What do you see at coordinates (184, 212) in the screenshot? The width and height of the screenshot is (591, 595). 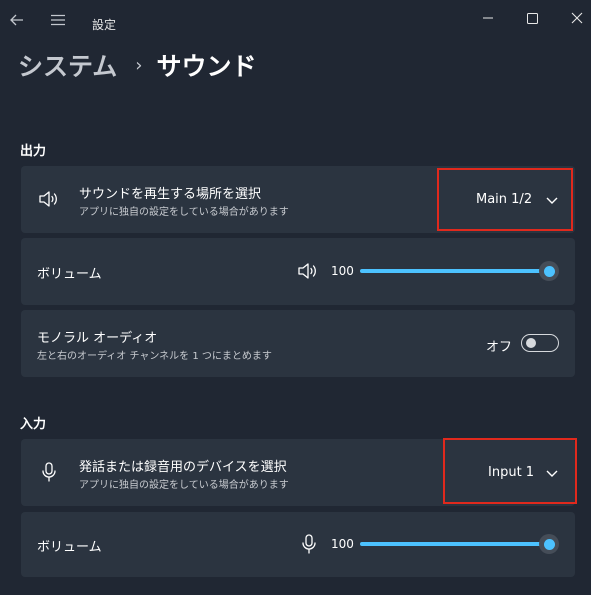 I see `output-device-subtitle: アプリに独自の設定をしている場合があります` at bounding box center [184, 212].